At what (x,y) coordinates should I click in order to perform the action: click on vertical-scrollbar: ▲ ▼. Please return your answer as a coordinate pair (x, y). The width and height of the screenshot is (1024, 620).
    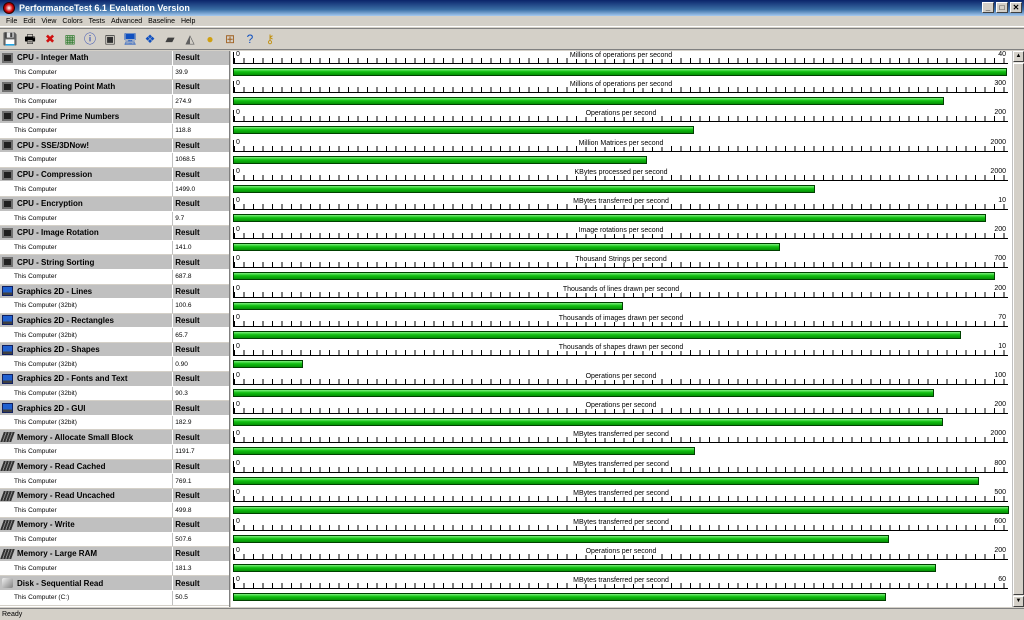
    Looking at the image, I should click on (1018, 329).